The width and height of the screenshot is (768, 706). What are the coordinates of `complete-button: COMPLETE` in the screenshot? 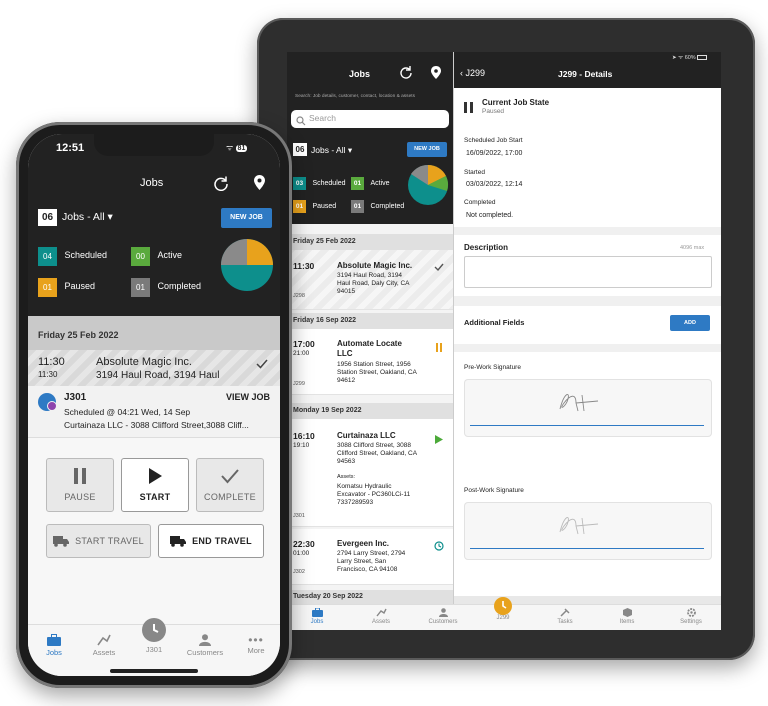 It's located at (230, 485).